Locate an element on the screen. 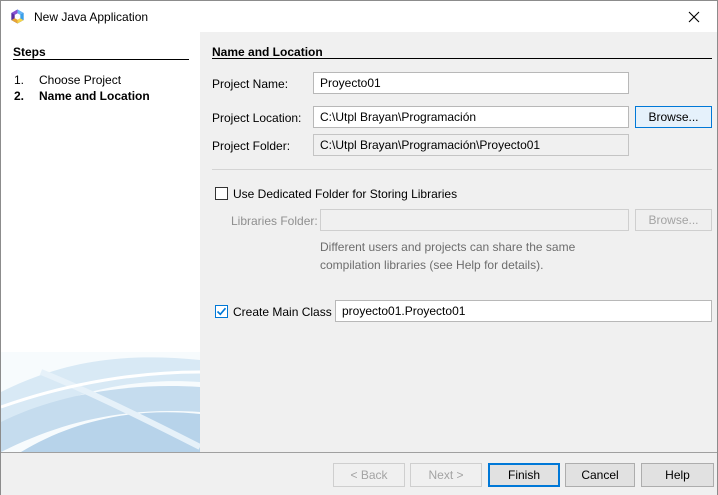  project-name-input: Proyecto01 is located at coordinates (471, 83).